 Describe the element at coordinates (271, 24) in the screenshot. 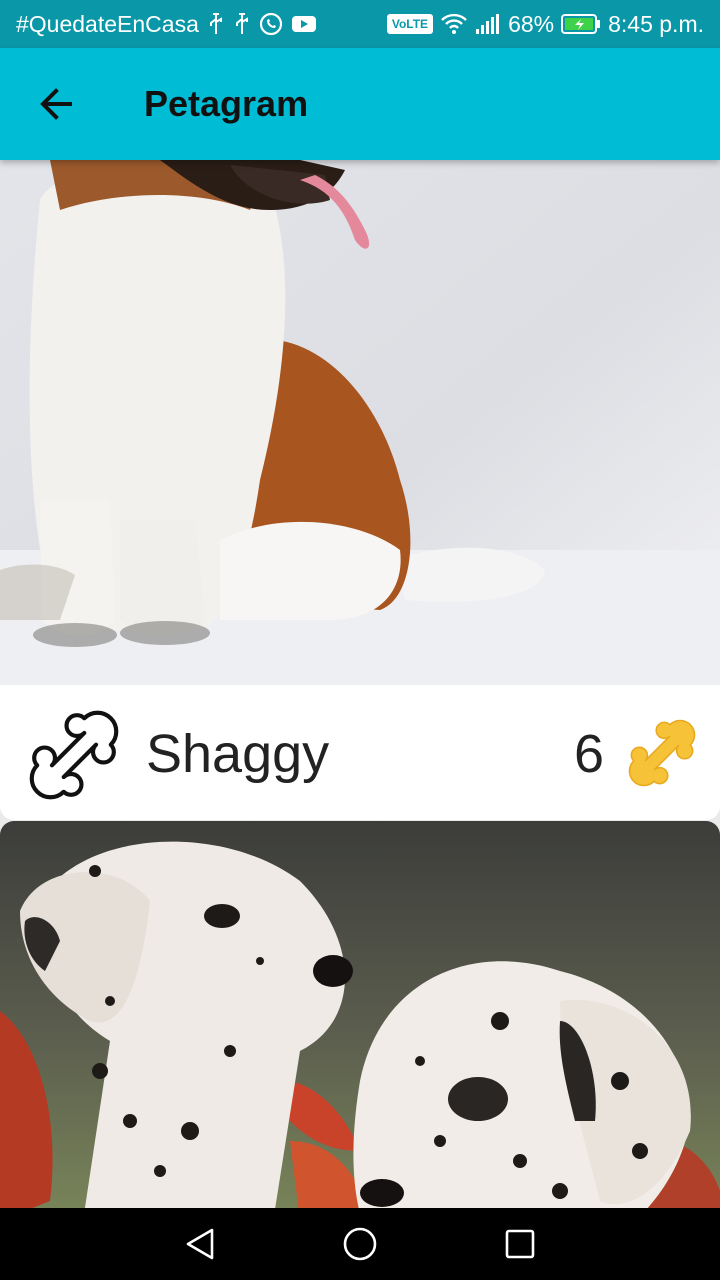

I see `whatsapp-icon` at that location.